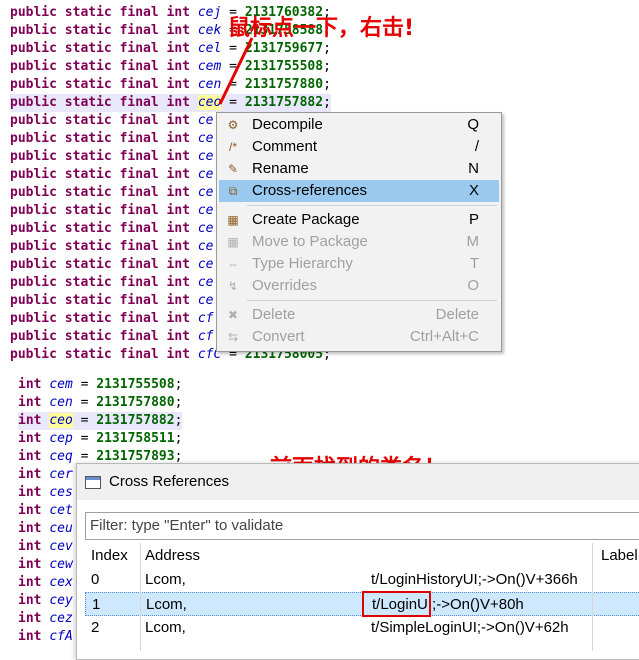 The width and height of the screenshot is (639, 660). I want to click on field-name: cez, so click(60, 618).